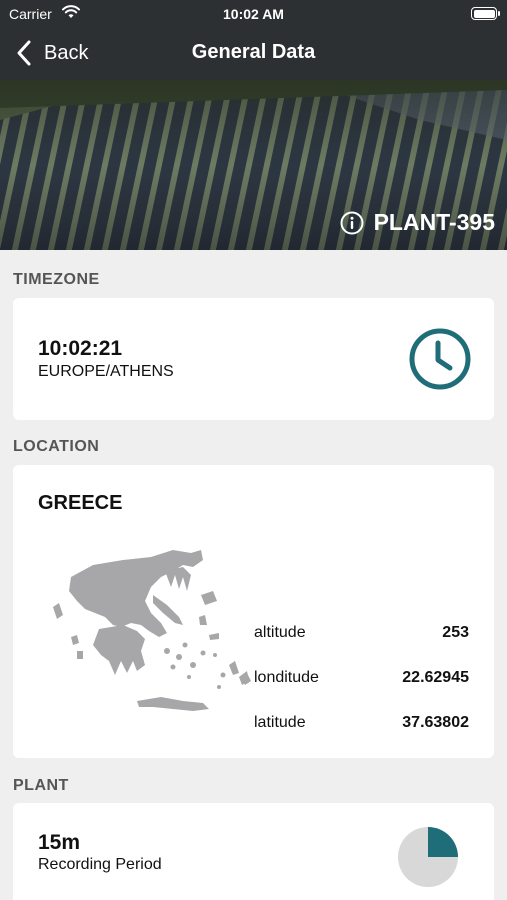  Describe the element at coordinates (80, 348) in the screenshot. I see `timezone-time: 10:02:21` at that location.